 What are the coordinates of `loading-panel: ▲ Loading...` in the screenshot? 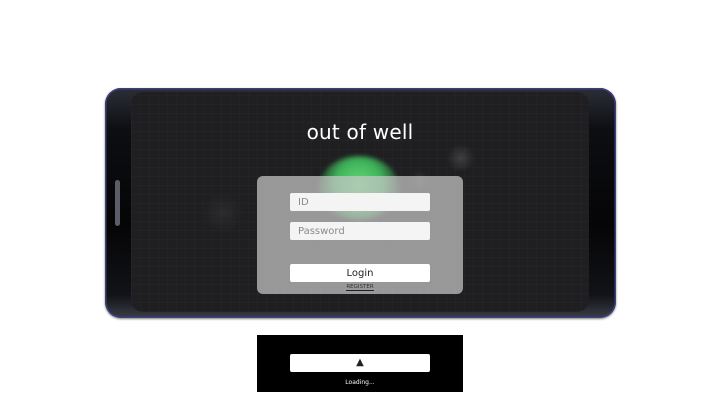 It's located at (360, 363).